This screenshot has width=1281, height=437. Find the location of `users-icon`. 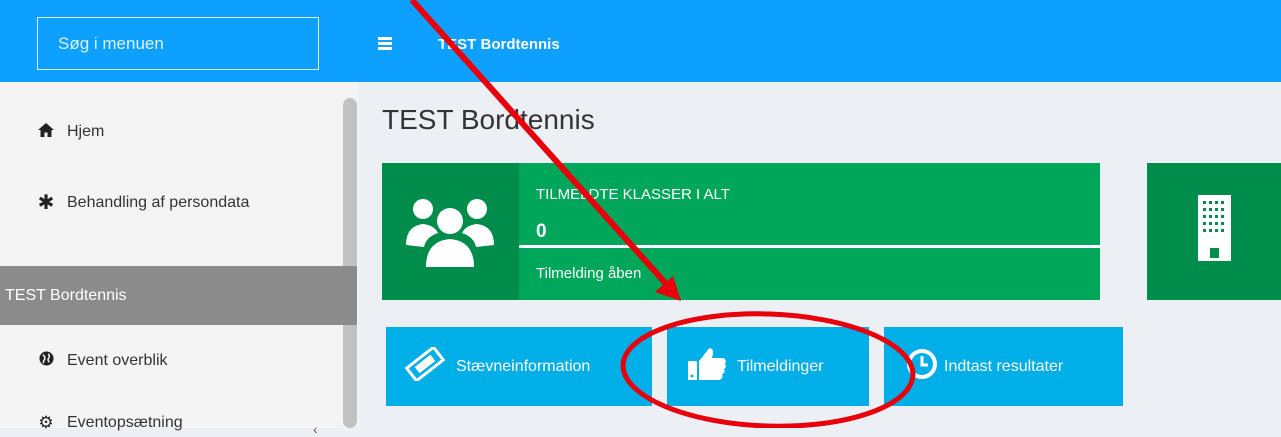

users-icon is located at coordinates (450, 233).